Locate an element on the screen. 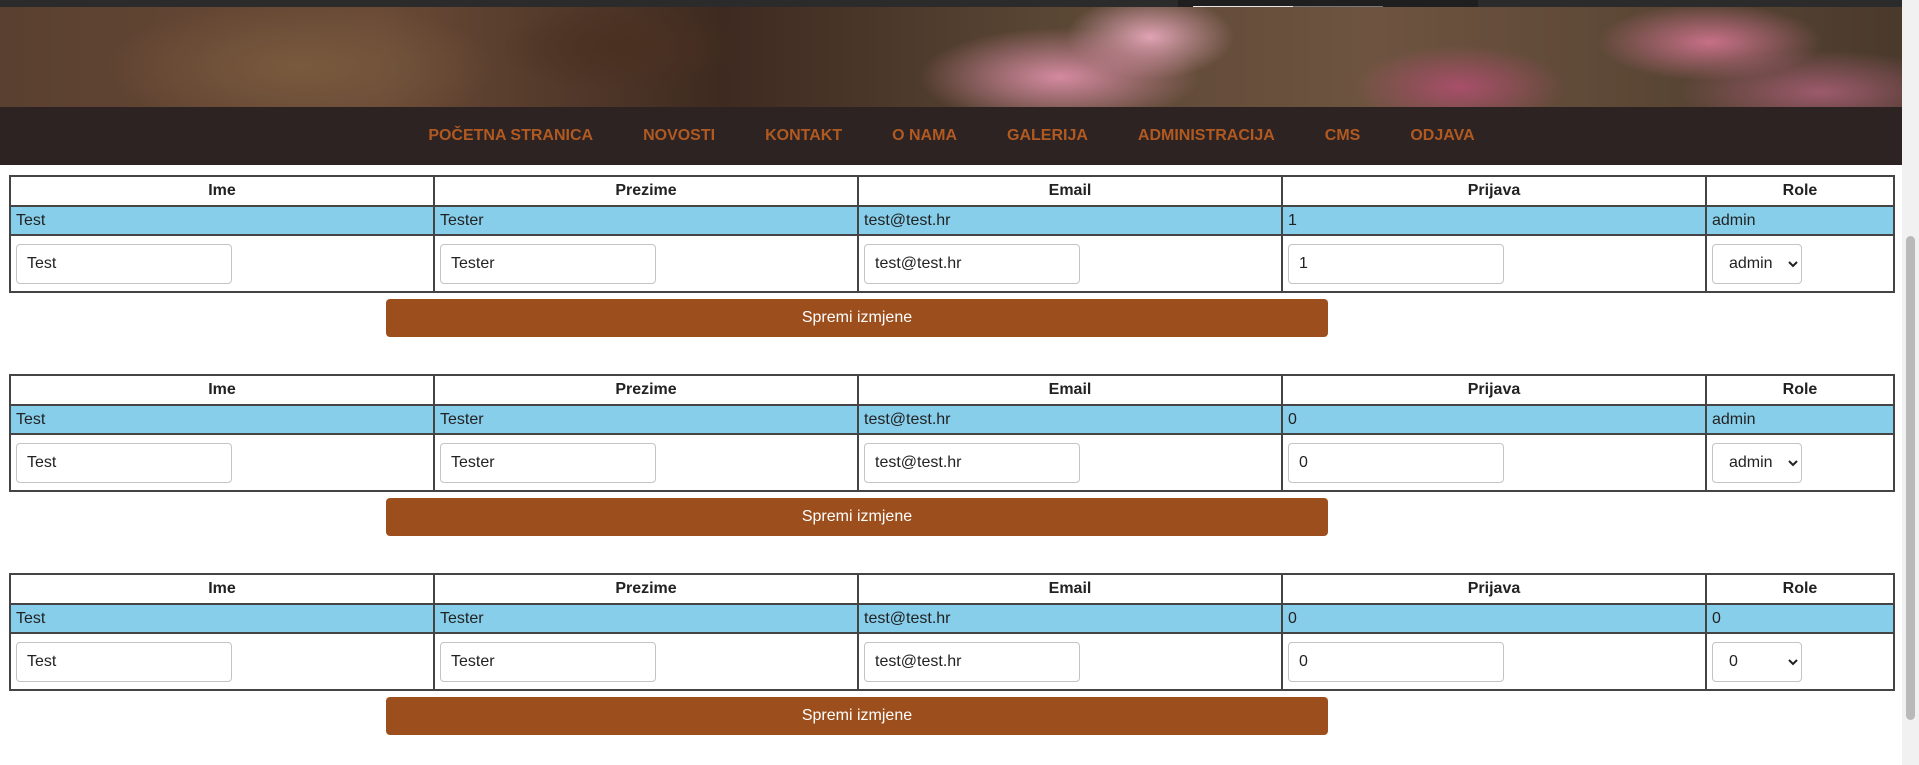  nav-item-o-nama: O NAMA is located at coordinates (924, 136).